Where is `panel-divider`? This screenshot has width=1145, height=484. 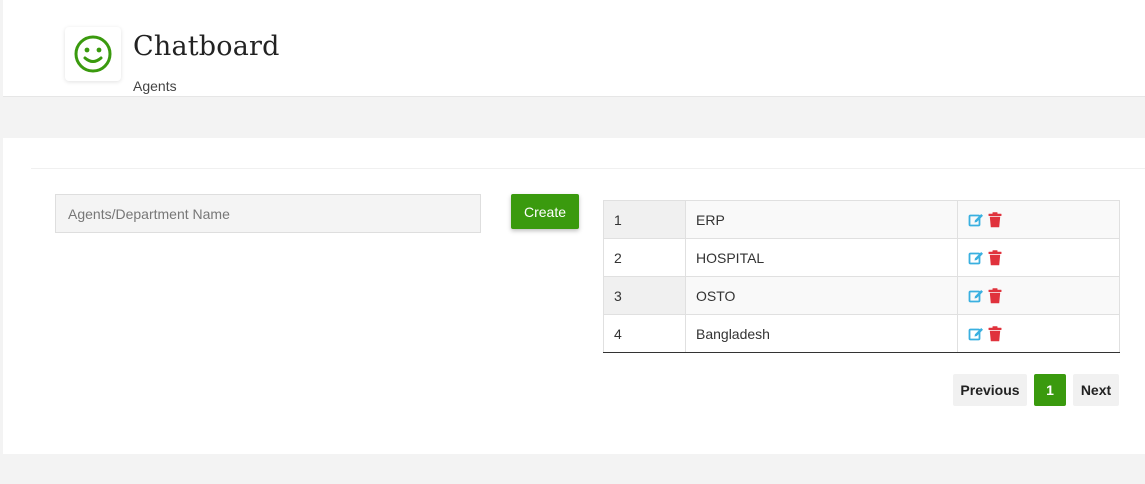
panel-divider is located at coordinates (588, 168).